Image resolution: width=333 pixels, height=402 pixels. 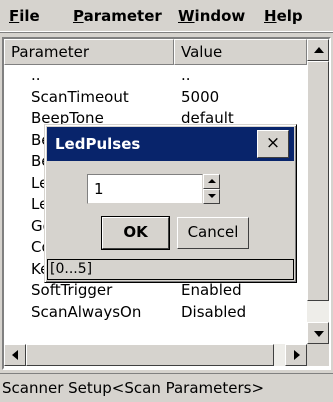 I want to click on spin-down-icon, so click(x=212, y=196).